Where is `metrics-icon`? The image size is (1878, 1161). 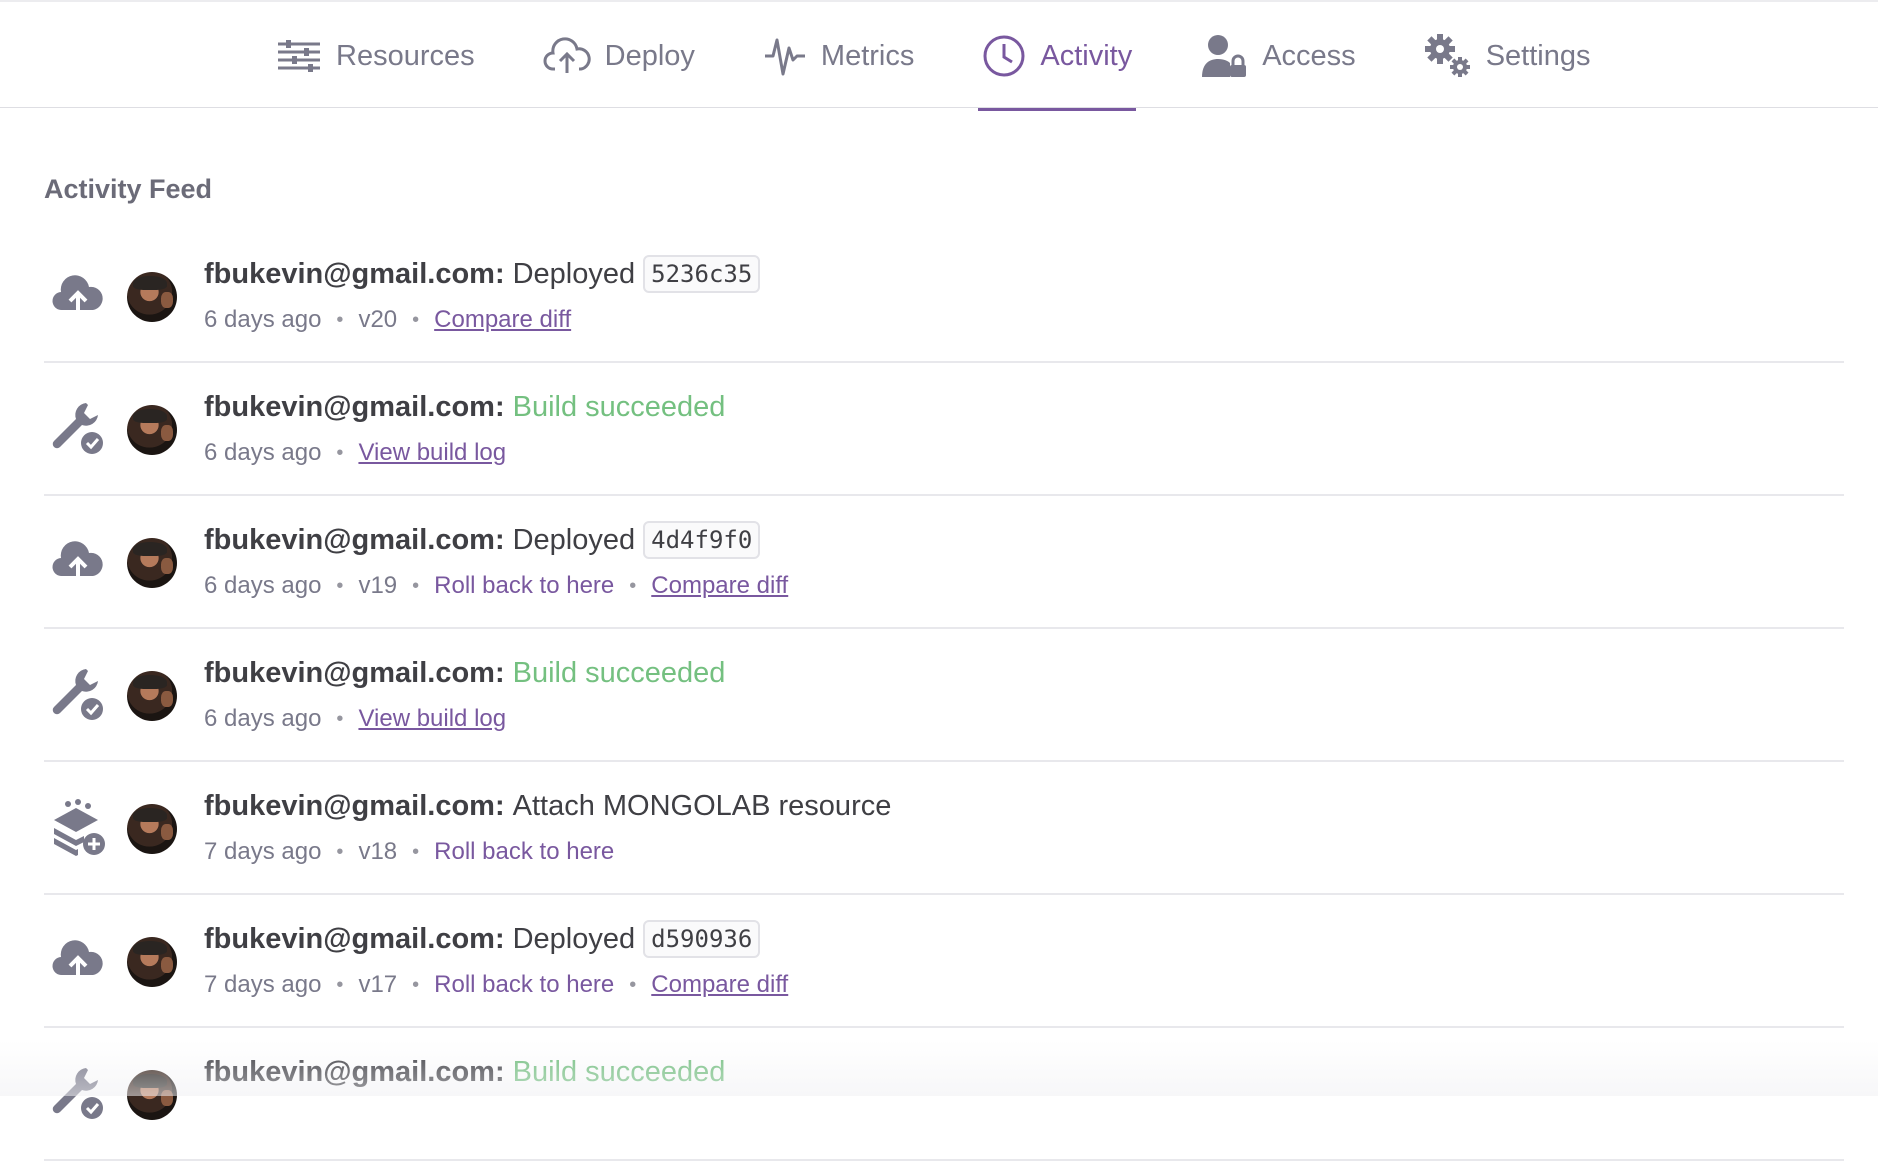 metrics-icon is located at coordinates (785, 56).